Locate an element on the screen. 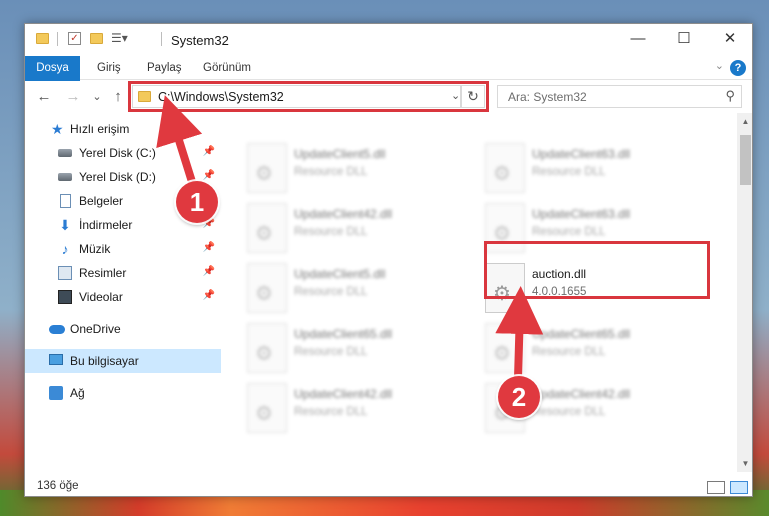  arrow-to-file is located at coordinates (519, 334).